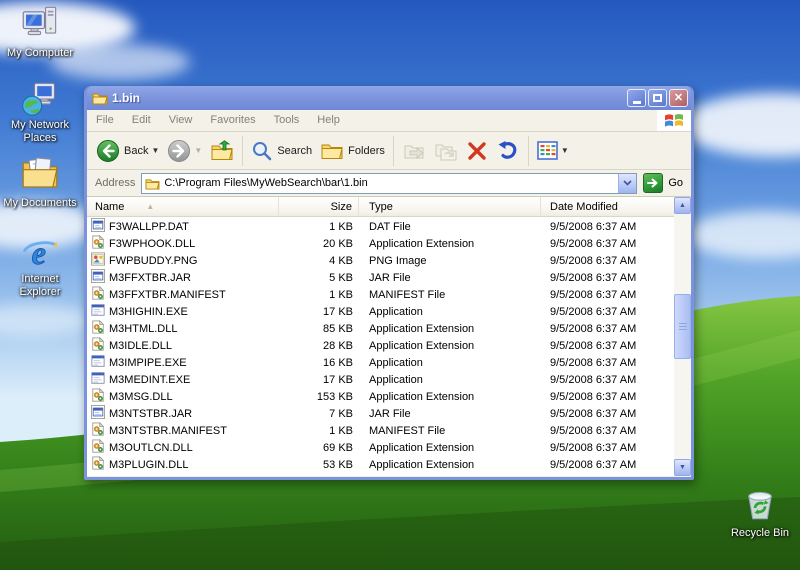 This screenshot has height=570, width=800. What do you see at coordinates (150, 206) in the screenshot?
I see `sort-ascending-icon: ▲` at bounding box center [150, 206].